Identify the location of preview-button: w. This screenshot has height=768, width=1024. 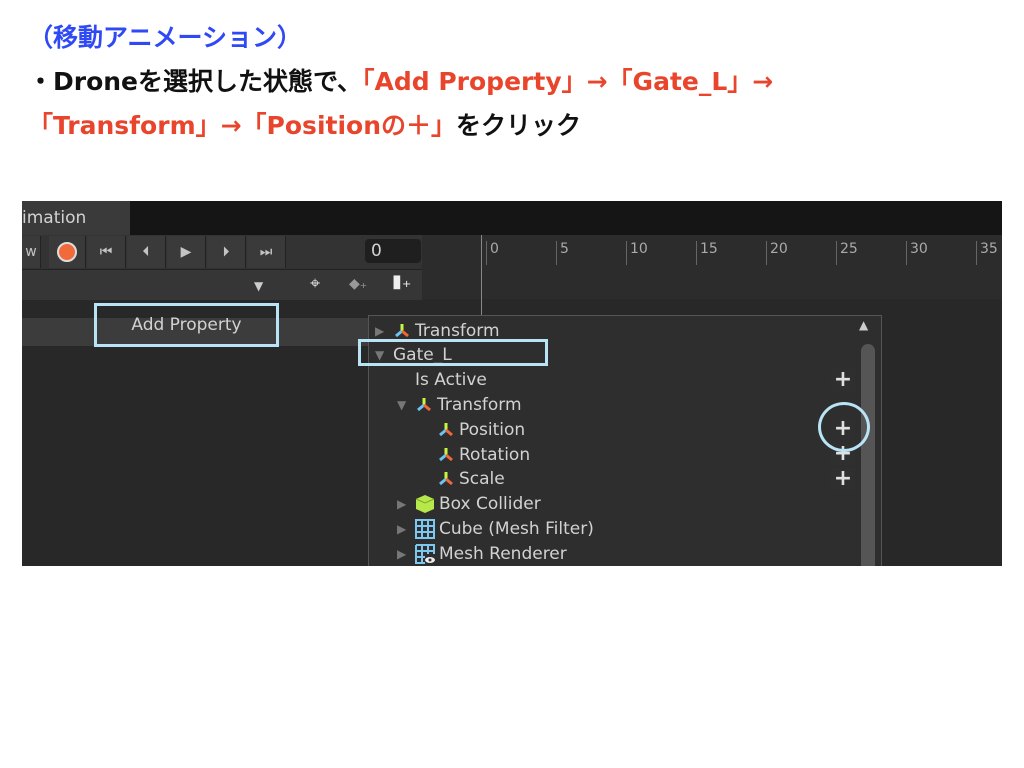
(31, 252).